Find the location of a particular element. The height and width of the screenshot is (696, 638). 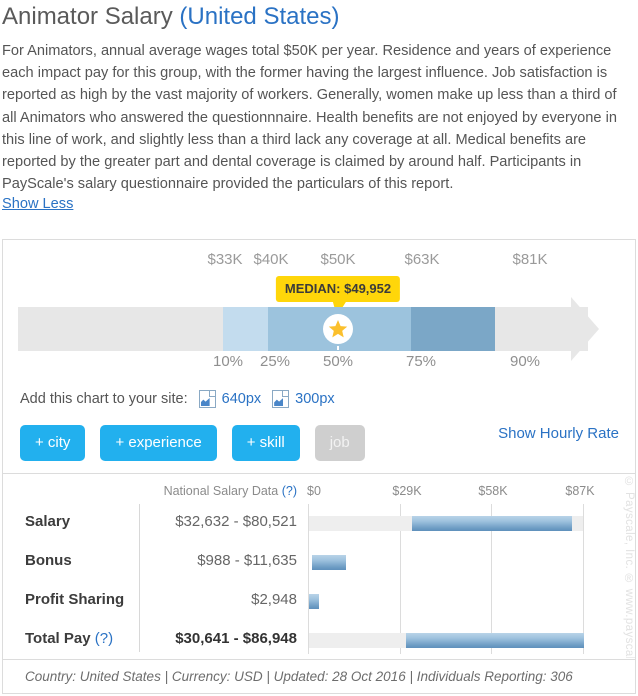

payscale-watermark: © Payscale, Inc. ® www.payscale.com is located at coordinates (629, 567).